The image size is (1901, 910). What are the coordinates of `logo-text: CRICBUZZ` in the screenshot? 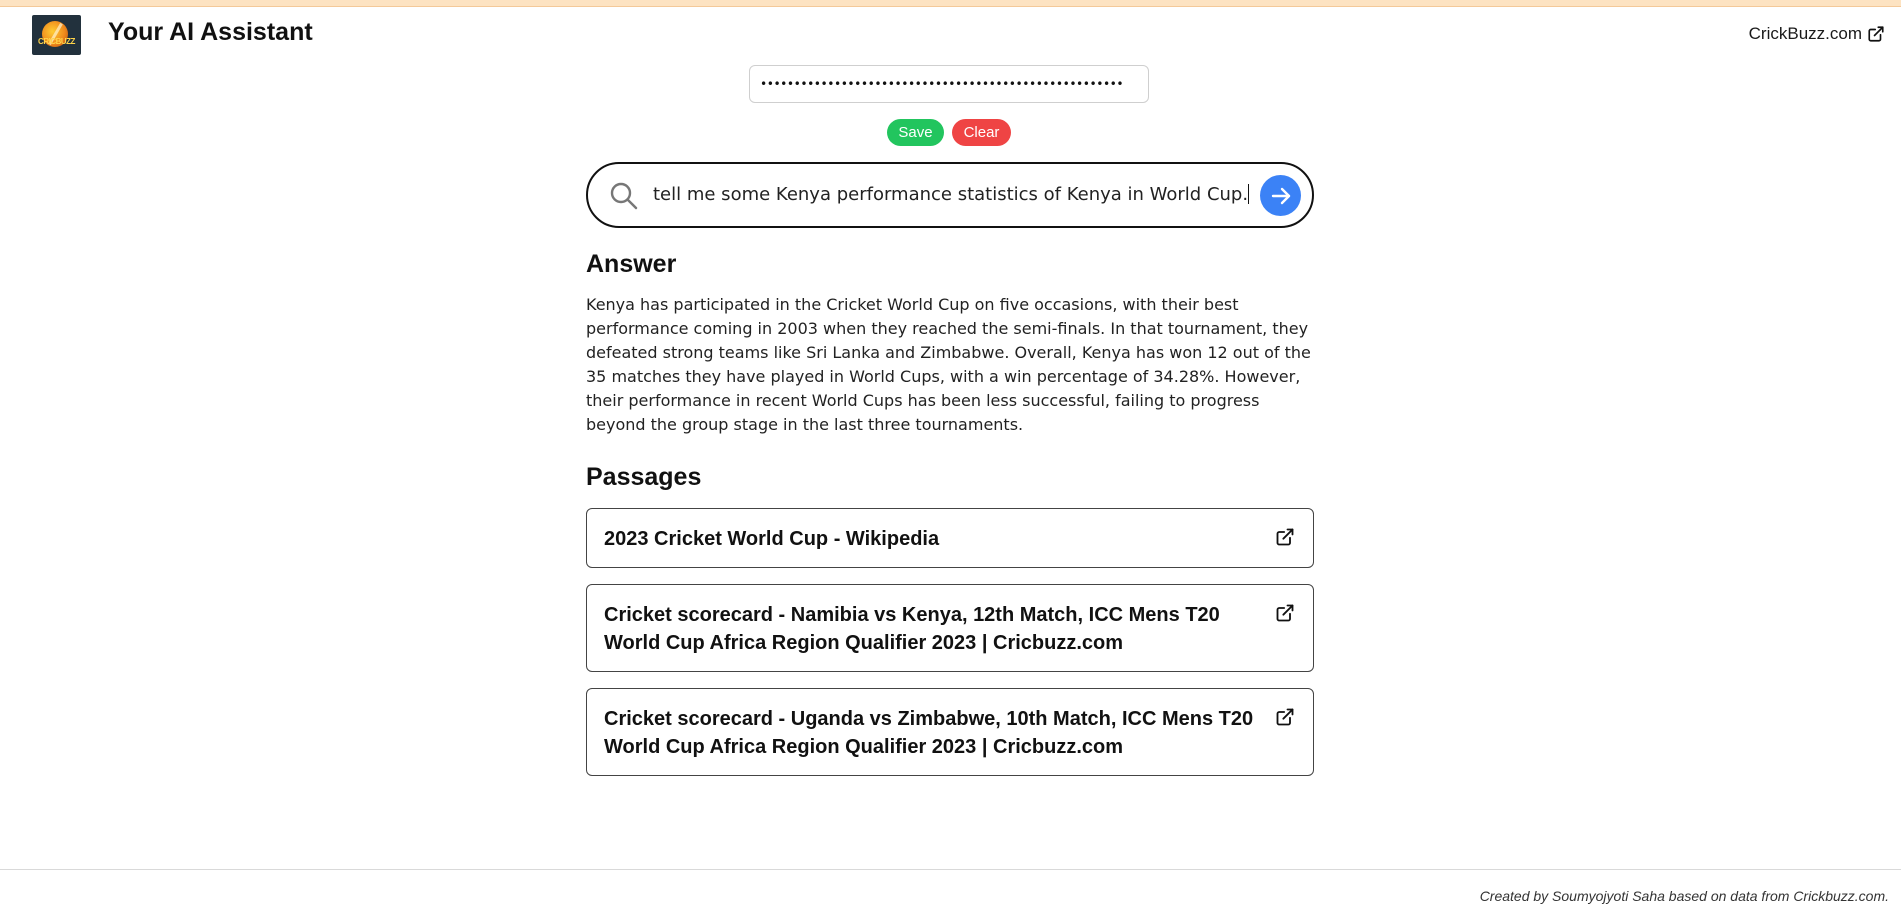 It's located at (56, 41).